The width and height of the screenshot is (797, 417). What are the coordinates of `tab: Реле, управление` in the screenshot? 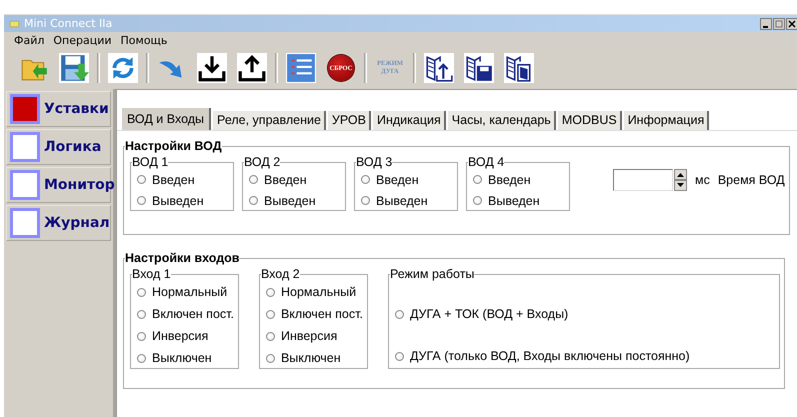 It's located at (269, 120).